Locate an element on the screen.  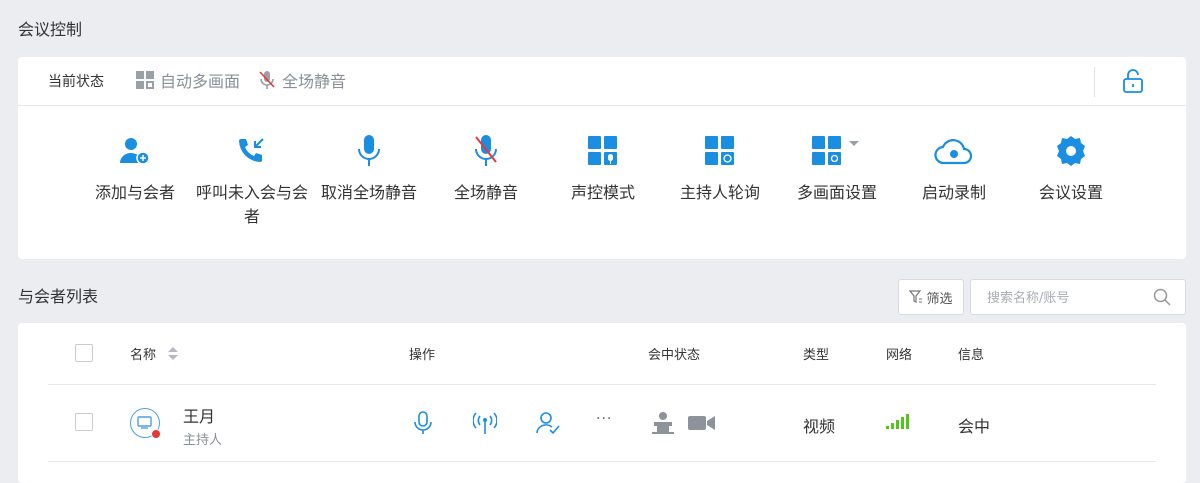
start-recording-label: 启动录制 is located at coordinates (953, 192).